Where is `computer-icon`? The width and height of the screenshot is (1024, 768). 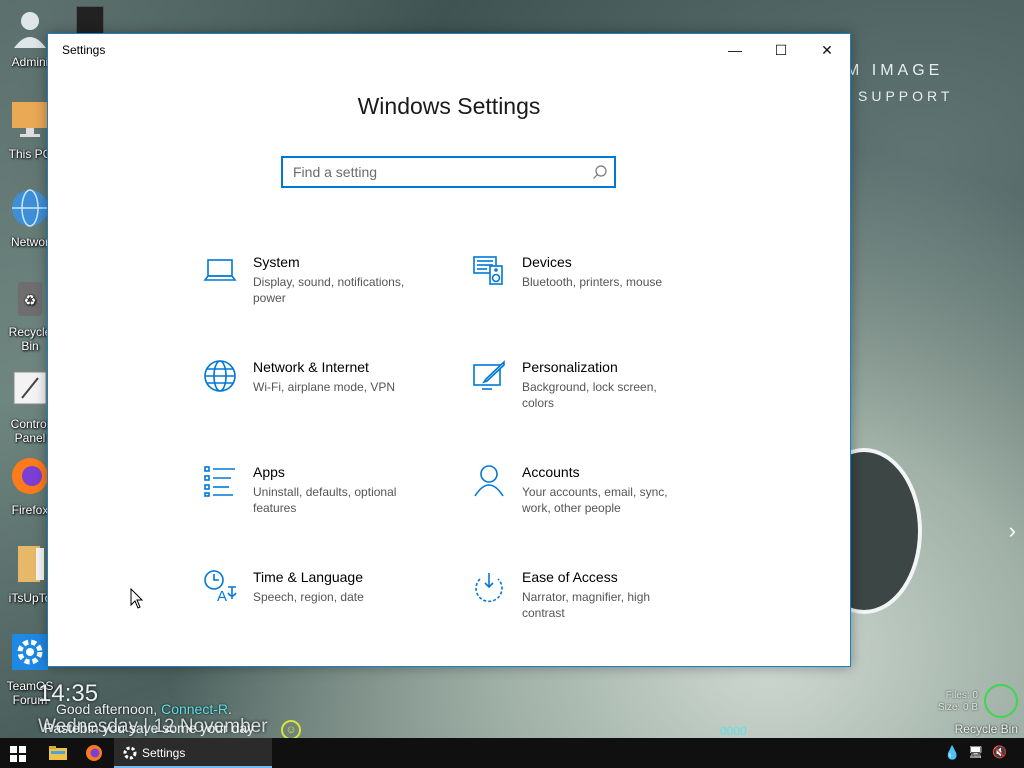
computer-icon is located at coordinates (30, 119).